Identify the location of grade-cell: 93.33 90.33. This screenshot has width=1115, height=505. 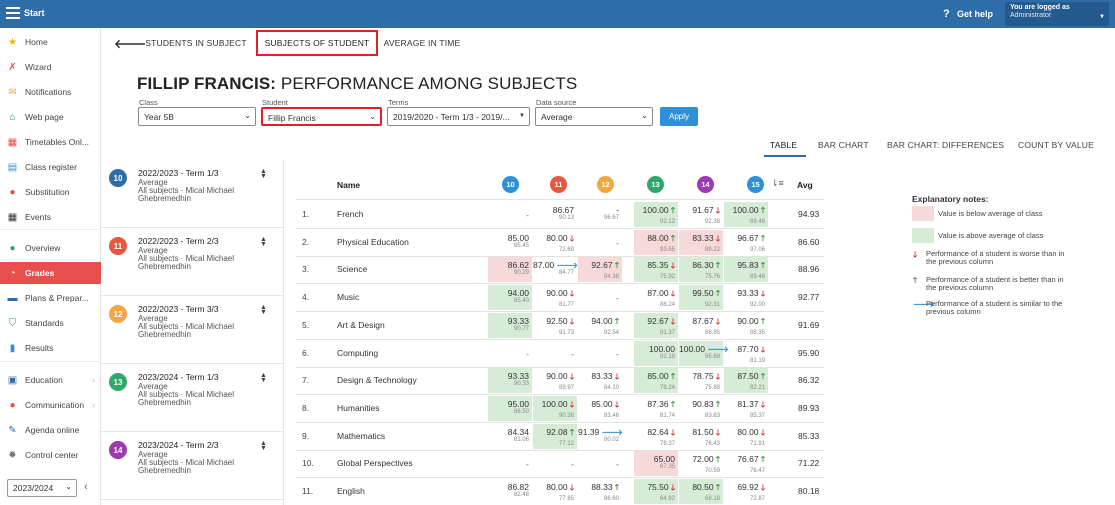
(510, 380).